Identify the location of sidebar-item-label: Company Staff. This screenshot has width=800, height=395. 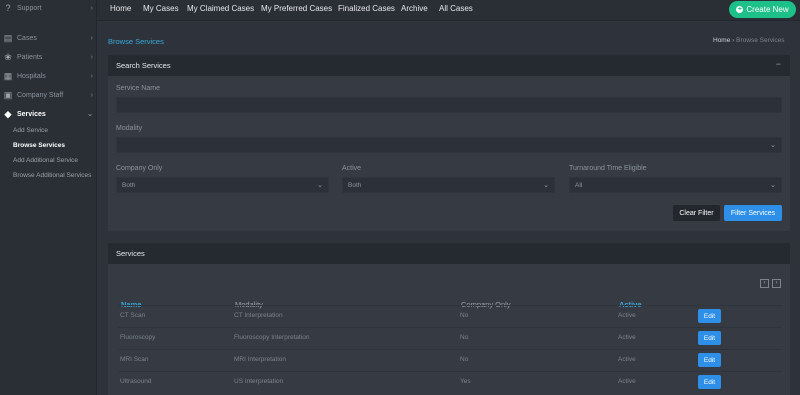
(40, 95).